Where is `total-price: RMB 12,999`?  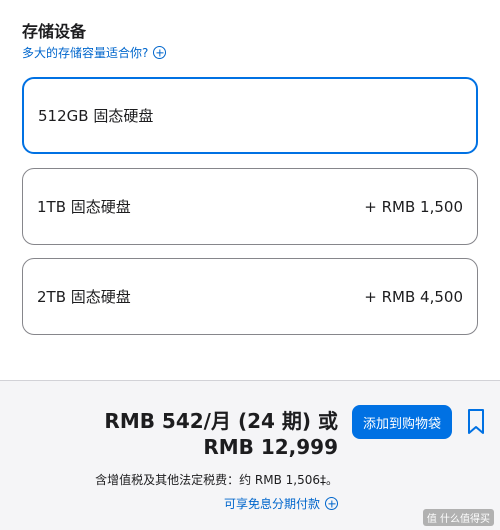 total-price: RMB 12,999 is located at coordinates (270, 447).